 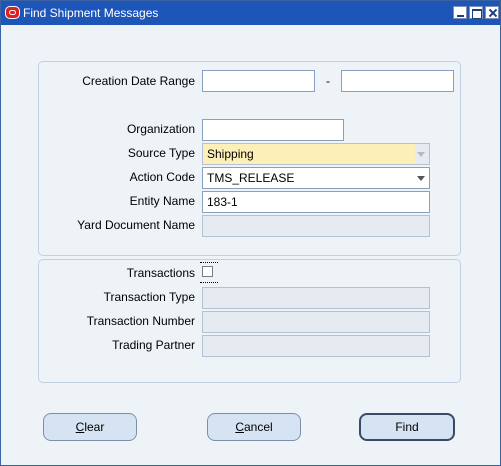 What do you see at coordinates (273, 130) in the screenshot?
I see `organization-field` at bounding box center [273, 130].